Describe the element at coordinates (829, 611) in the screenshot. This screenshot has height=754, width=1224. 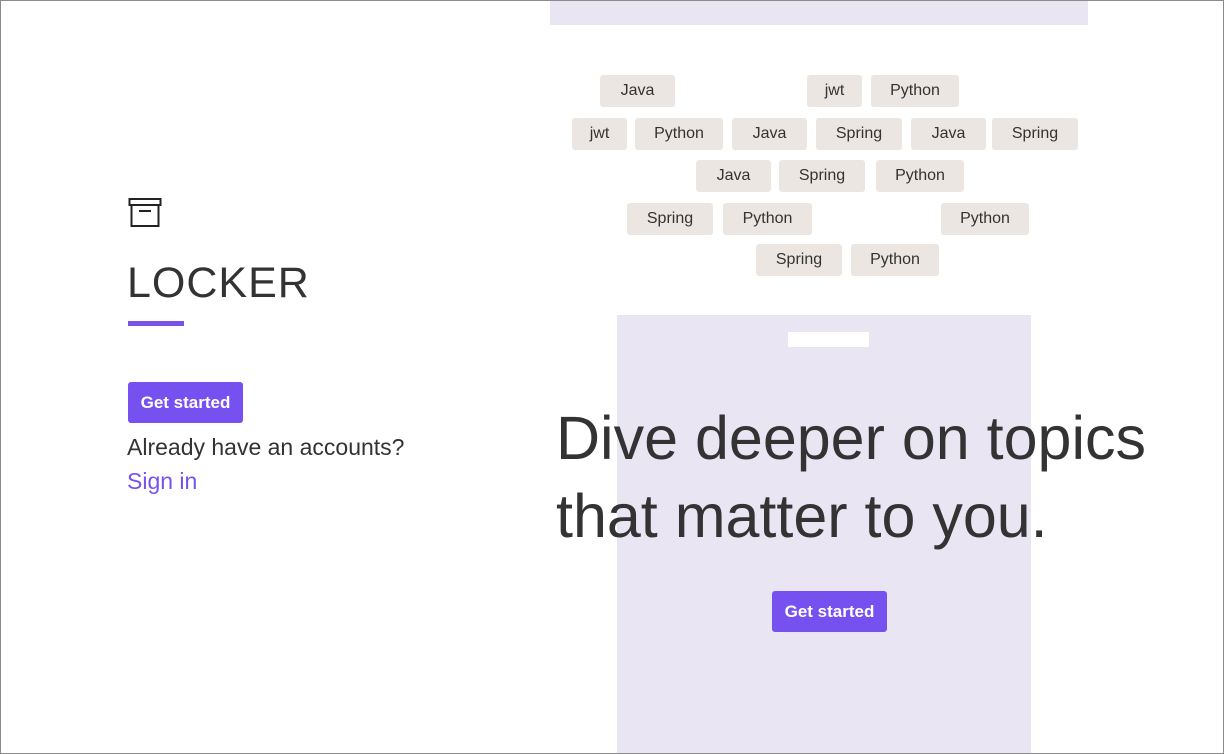
I see `hero-get-started-button: Get started` at that location.